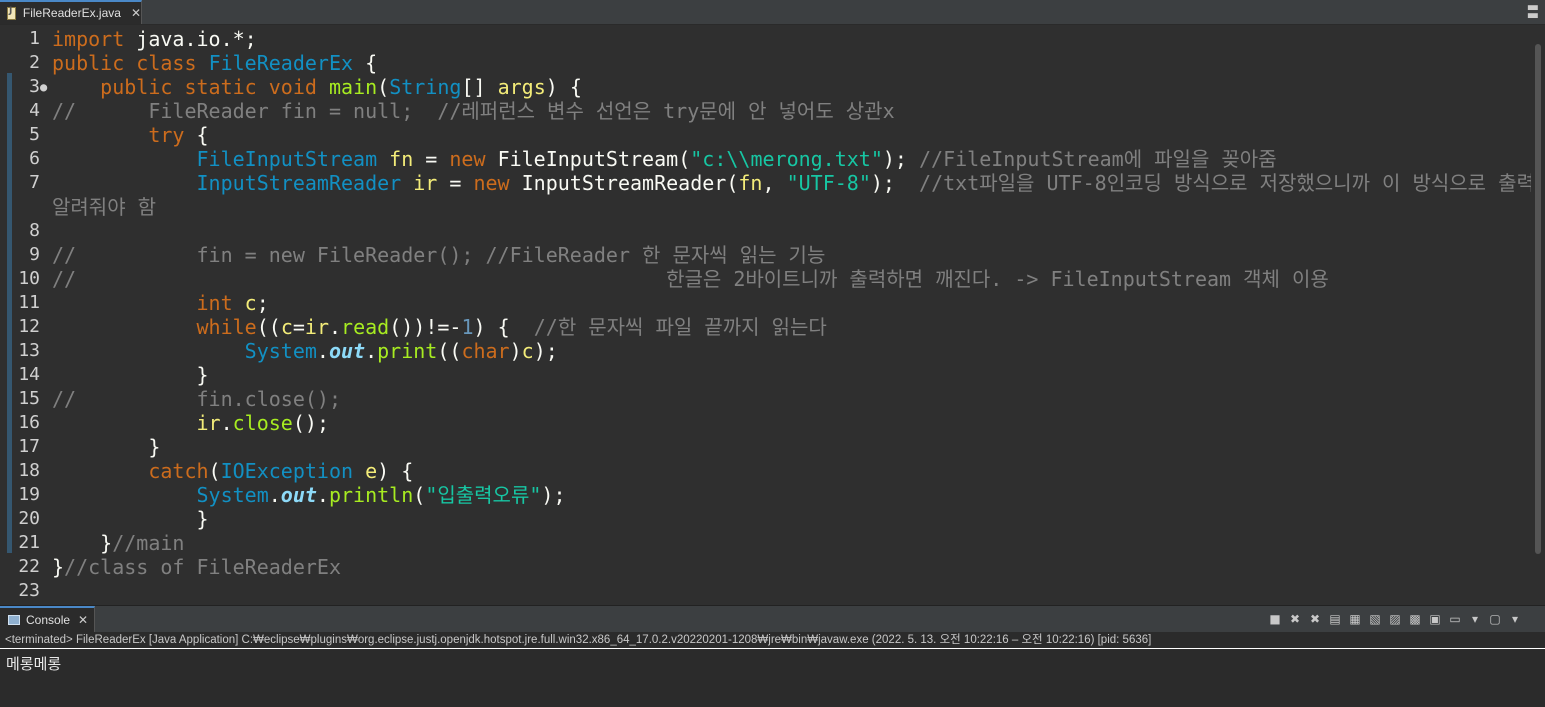  Describe the element at coordinates (29, 470) in the screenshot. I see `line-number: 18` at that location.